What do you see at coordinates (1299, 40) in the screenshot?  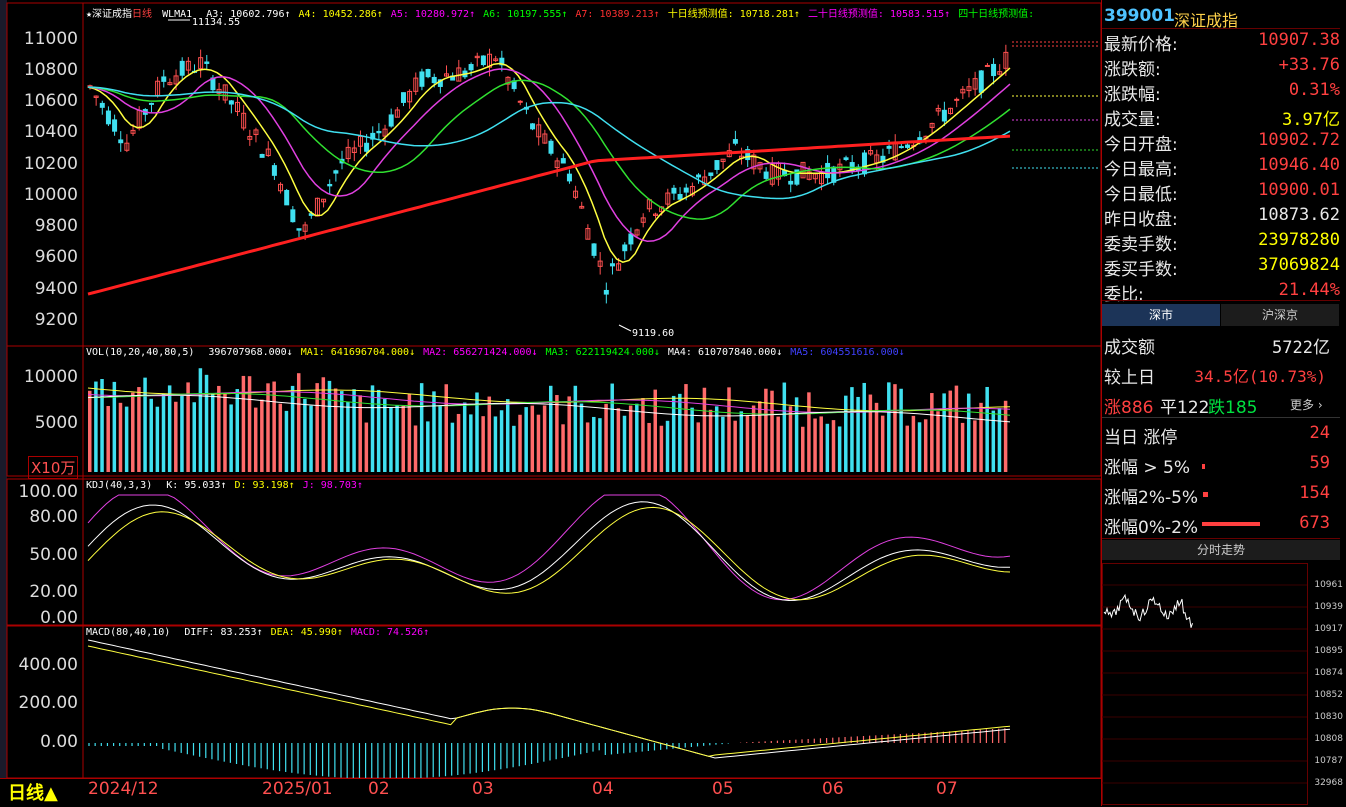 I see `quote-value: 10907.38` at bounding box center [1299, 40].